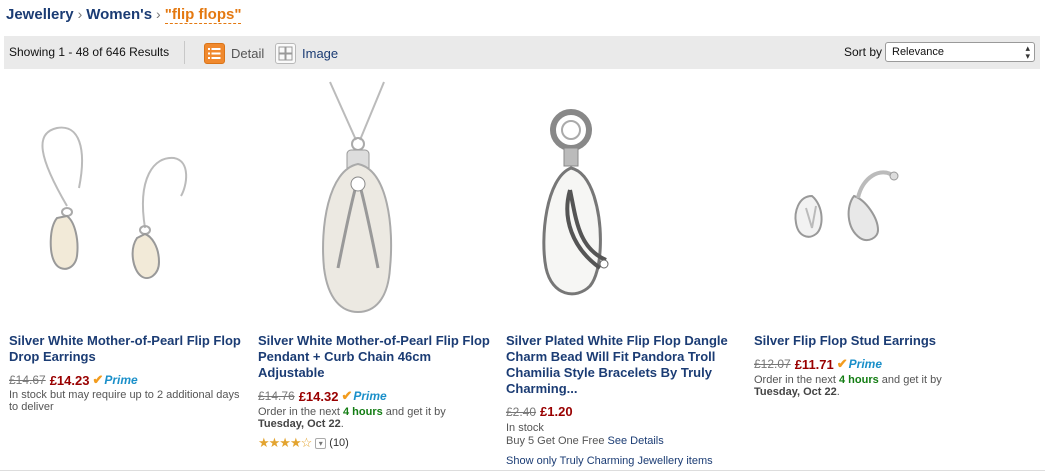  What do you see at coordinates (874, 341) in the screenshot?
I see `product-title: Silver Flip Flop Stud Earrings` at bounding box center [874, 341].